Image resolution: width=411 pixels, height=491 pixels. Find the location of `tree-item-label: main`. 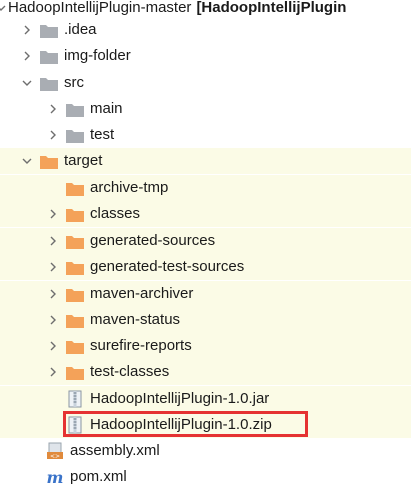

tree-item-label: main is located at coordinates (106, 108).